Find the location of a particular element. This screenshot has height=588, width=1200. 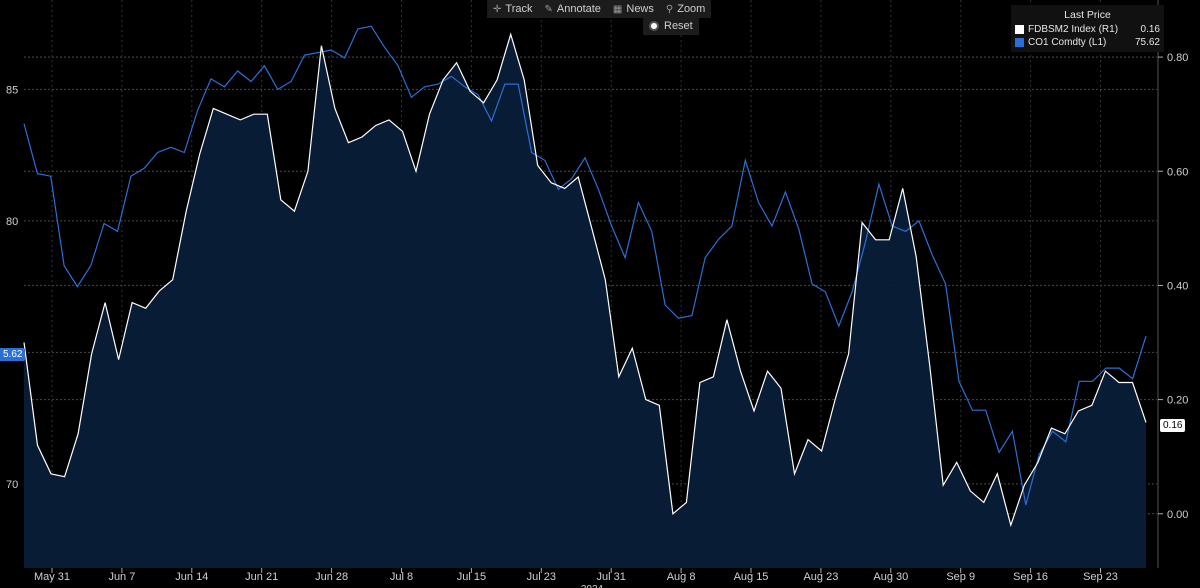

annotate-button: ✎ Annotate is located at coordinates (572, 9).